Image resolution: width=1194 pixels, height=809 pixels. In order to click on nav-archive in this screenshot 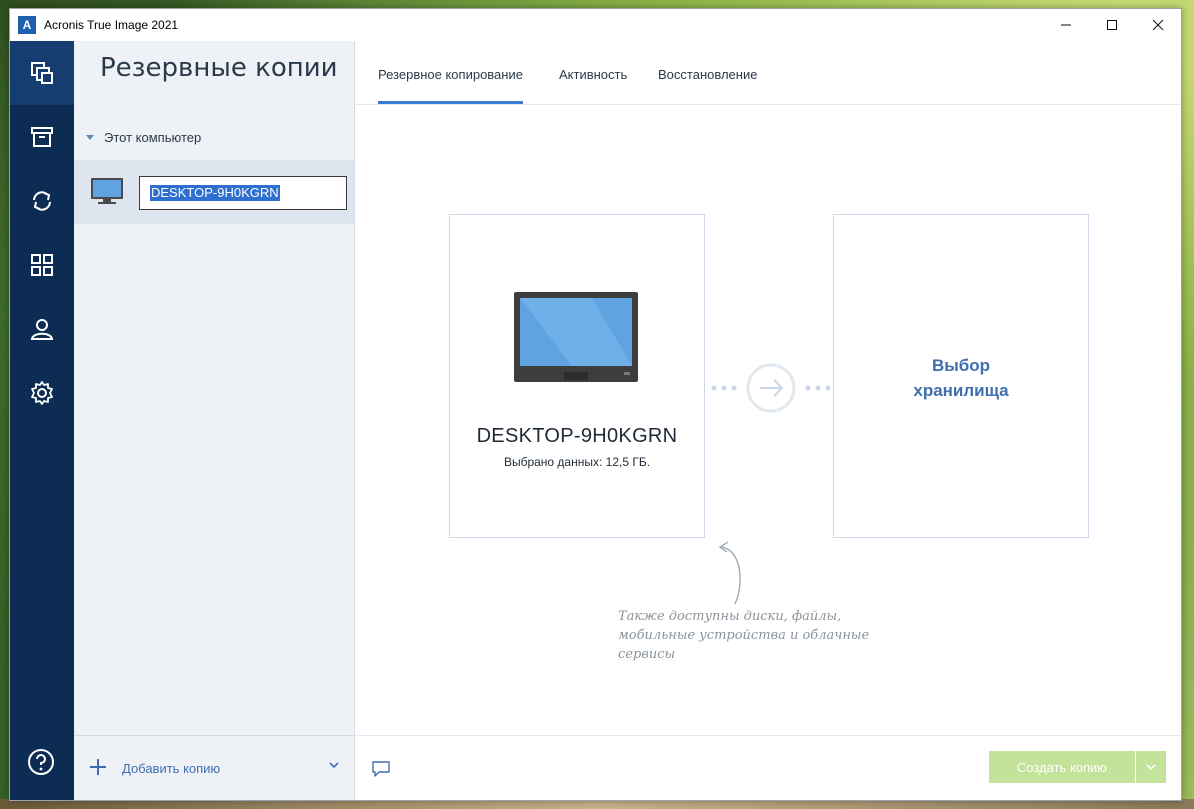, I will do `click(42, 137)`.